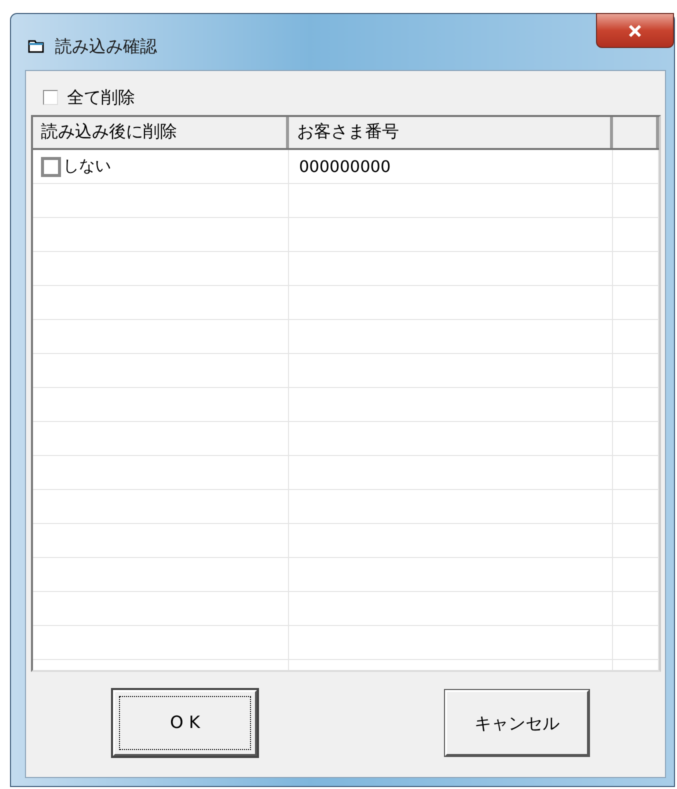 The image size is (677, 789). I want to click on window-title: 読み込み確認, so click(106, 47).